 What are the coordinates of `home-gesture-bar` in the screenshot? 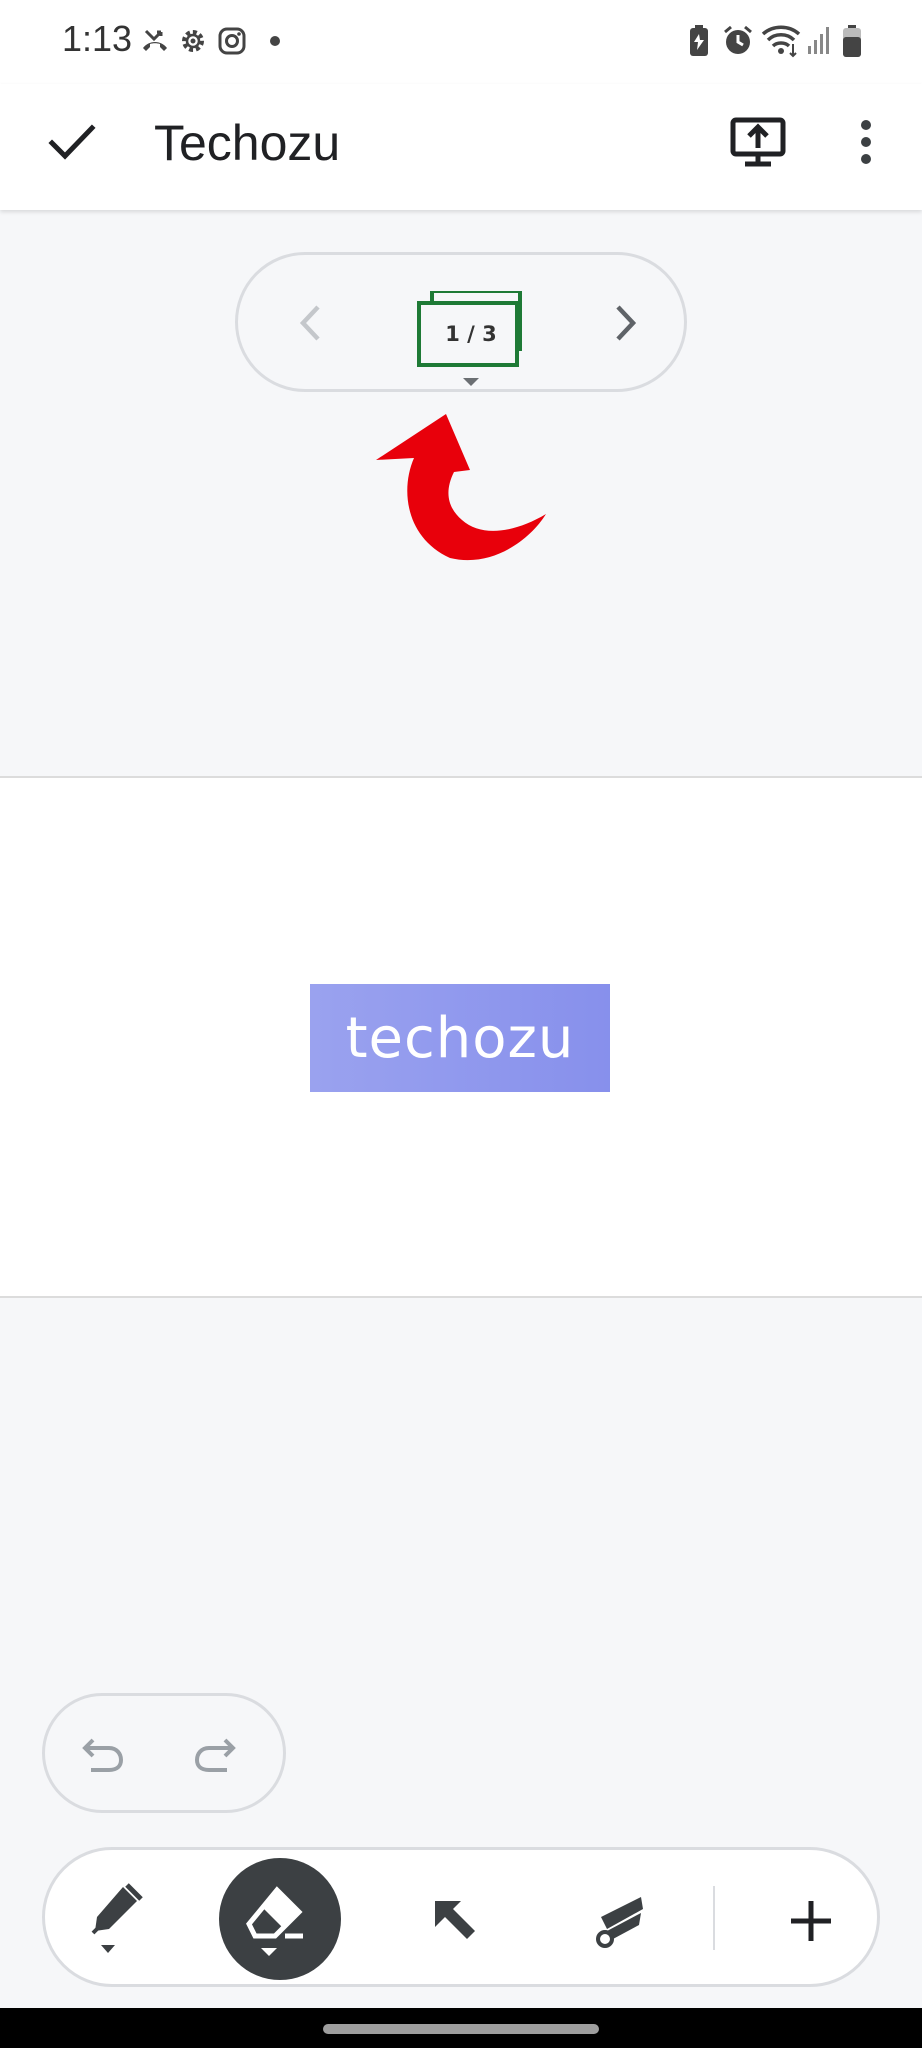 It's located at (461, 2029).